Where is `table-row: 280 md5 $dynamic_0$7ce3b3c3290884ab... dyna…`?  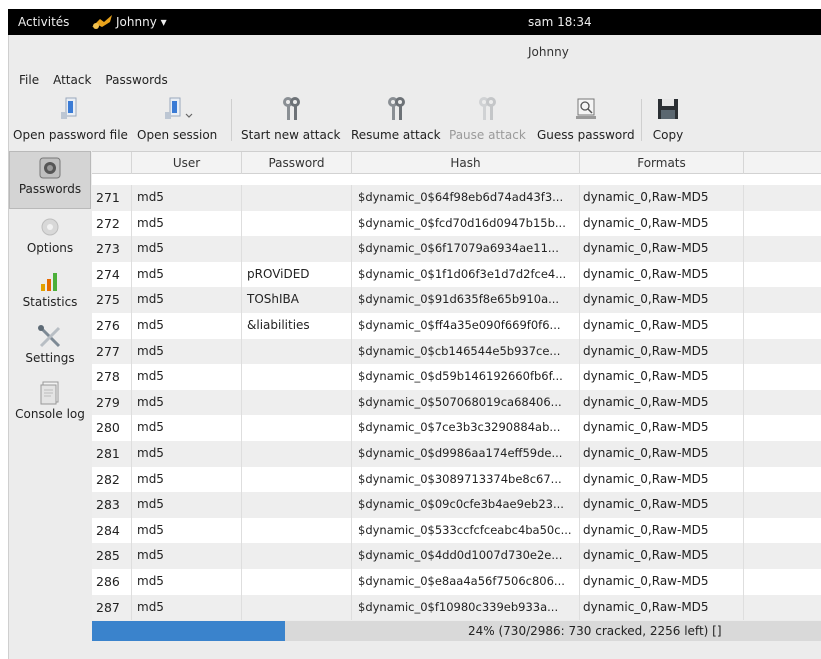 table-row: 280 md5 $dynamic_0$7ce3b3c3290884ab... dyna… is located at coordinates (456, 428).